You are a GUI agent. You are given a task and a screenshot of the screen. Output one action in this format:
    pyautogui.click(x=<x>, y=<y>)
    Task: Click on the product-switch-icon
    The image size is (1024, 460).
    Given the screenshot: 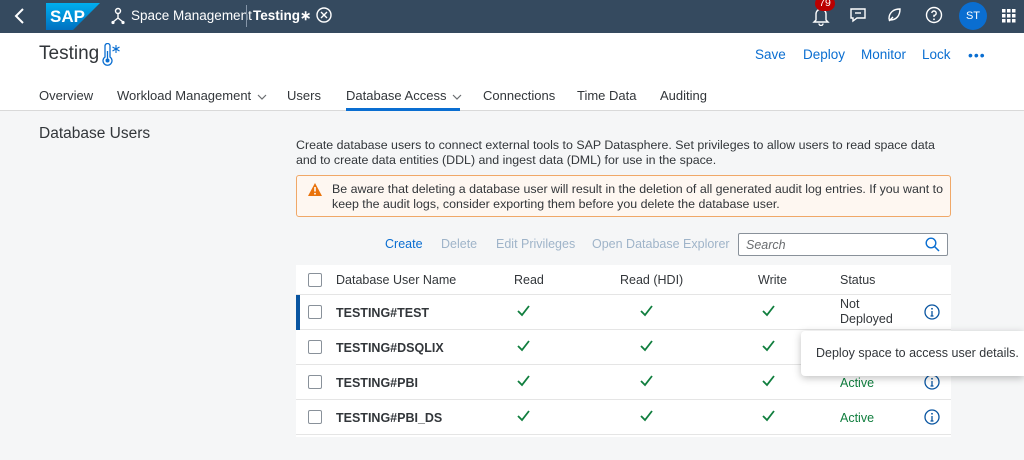 What is the action you would take?
    pyautogui.click(x=1009, y=16)
    